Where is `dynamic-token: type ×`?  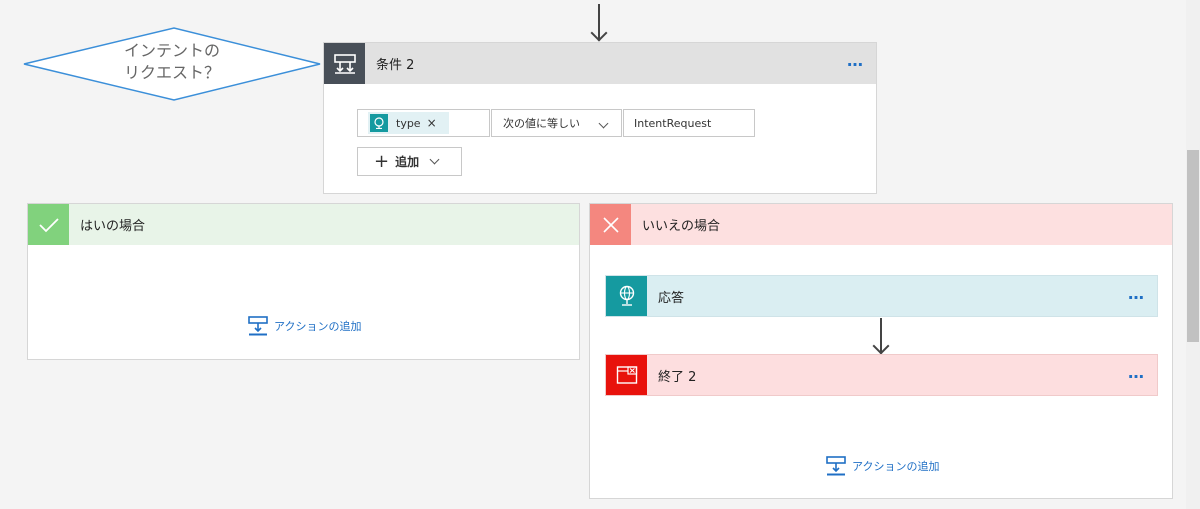
dynamic-token: type × is located at coordinates (408, 123).